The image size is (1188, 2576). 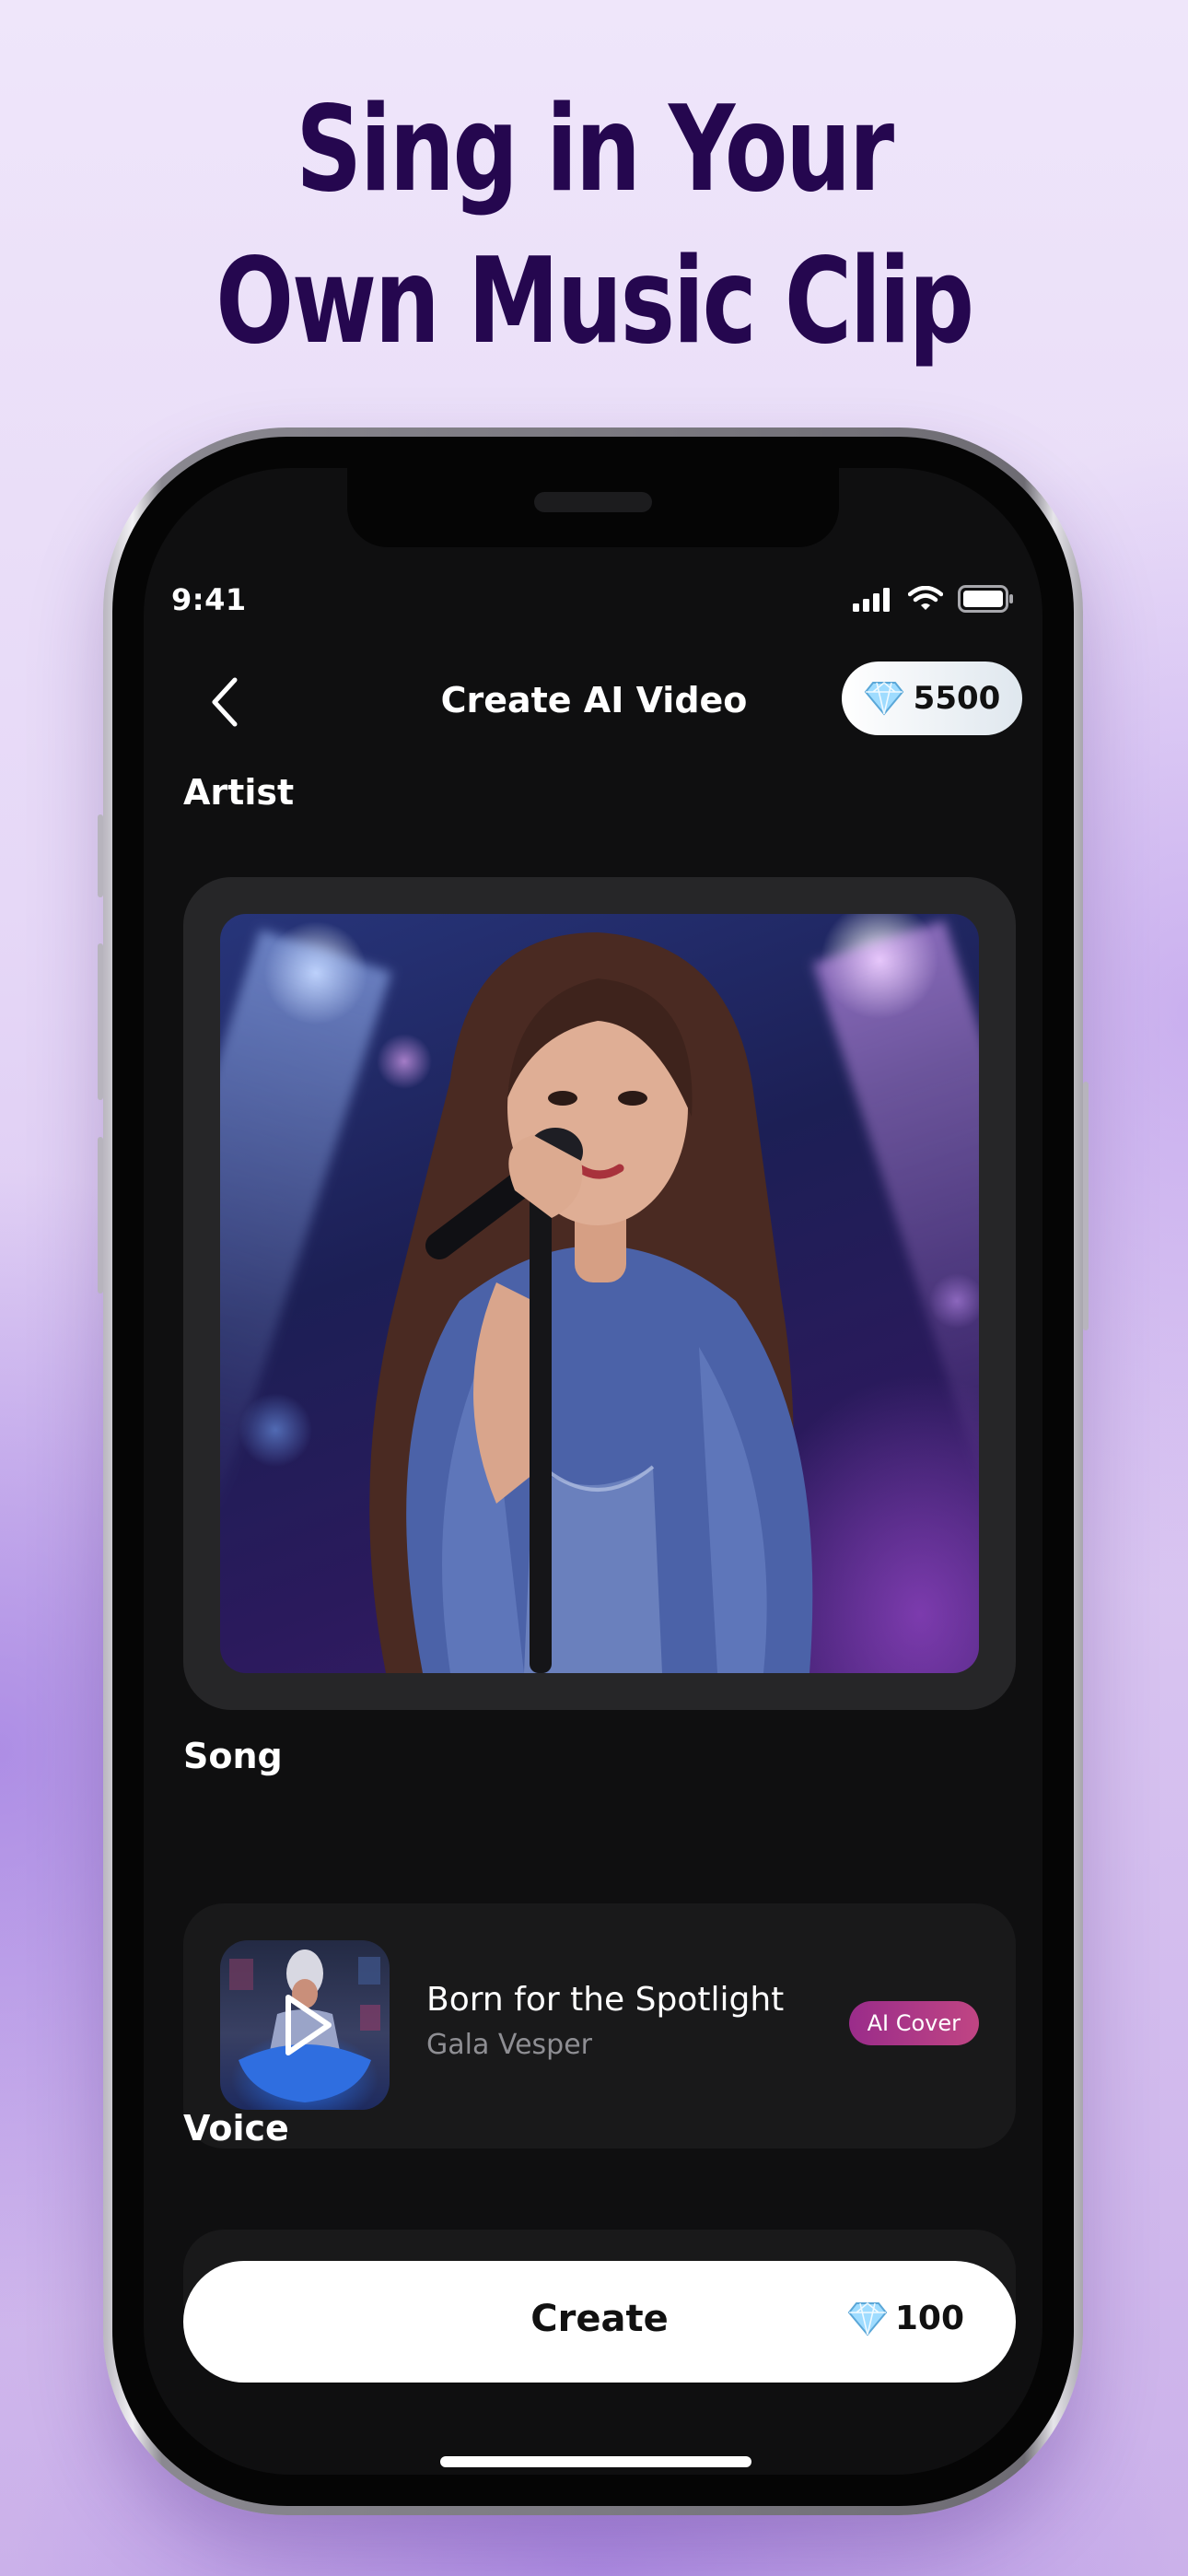 I want to click on song-section-label: Song, so click(x=233, y=1756).